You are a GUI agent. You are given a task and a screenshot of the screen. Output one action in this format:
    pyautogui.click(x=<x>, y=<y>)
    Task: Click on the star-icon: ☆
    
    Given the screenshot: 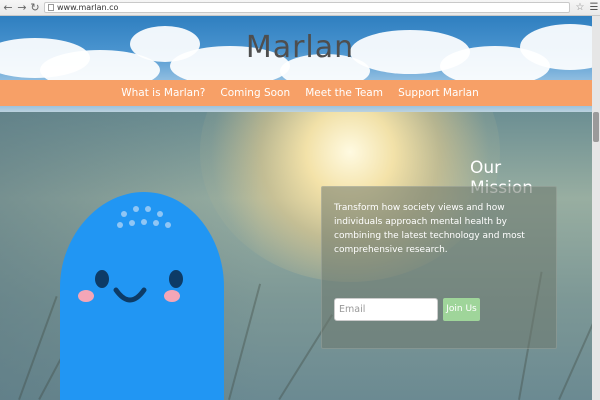 What is the action you would take?
    pyautogui.click(x=580, y=7)
    